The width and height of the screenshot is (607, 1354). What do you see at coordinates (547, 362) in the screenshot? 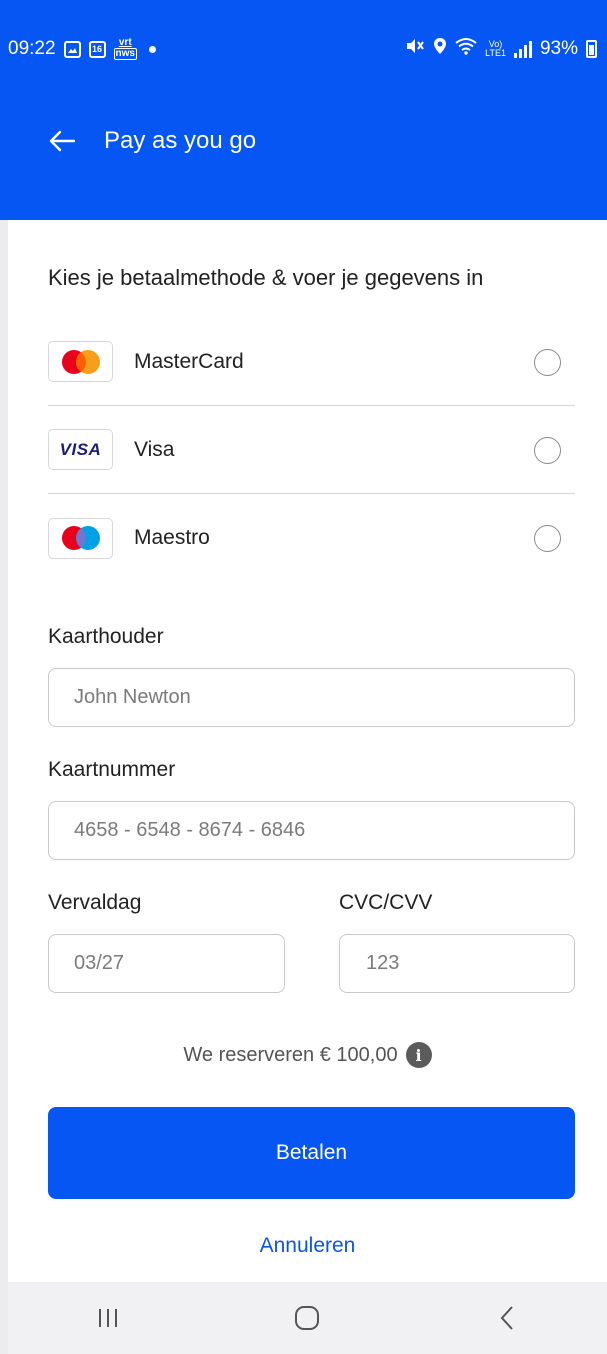
I see `radio-mastercard` at bounding box center [547, 362].